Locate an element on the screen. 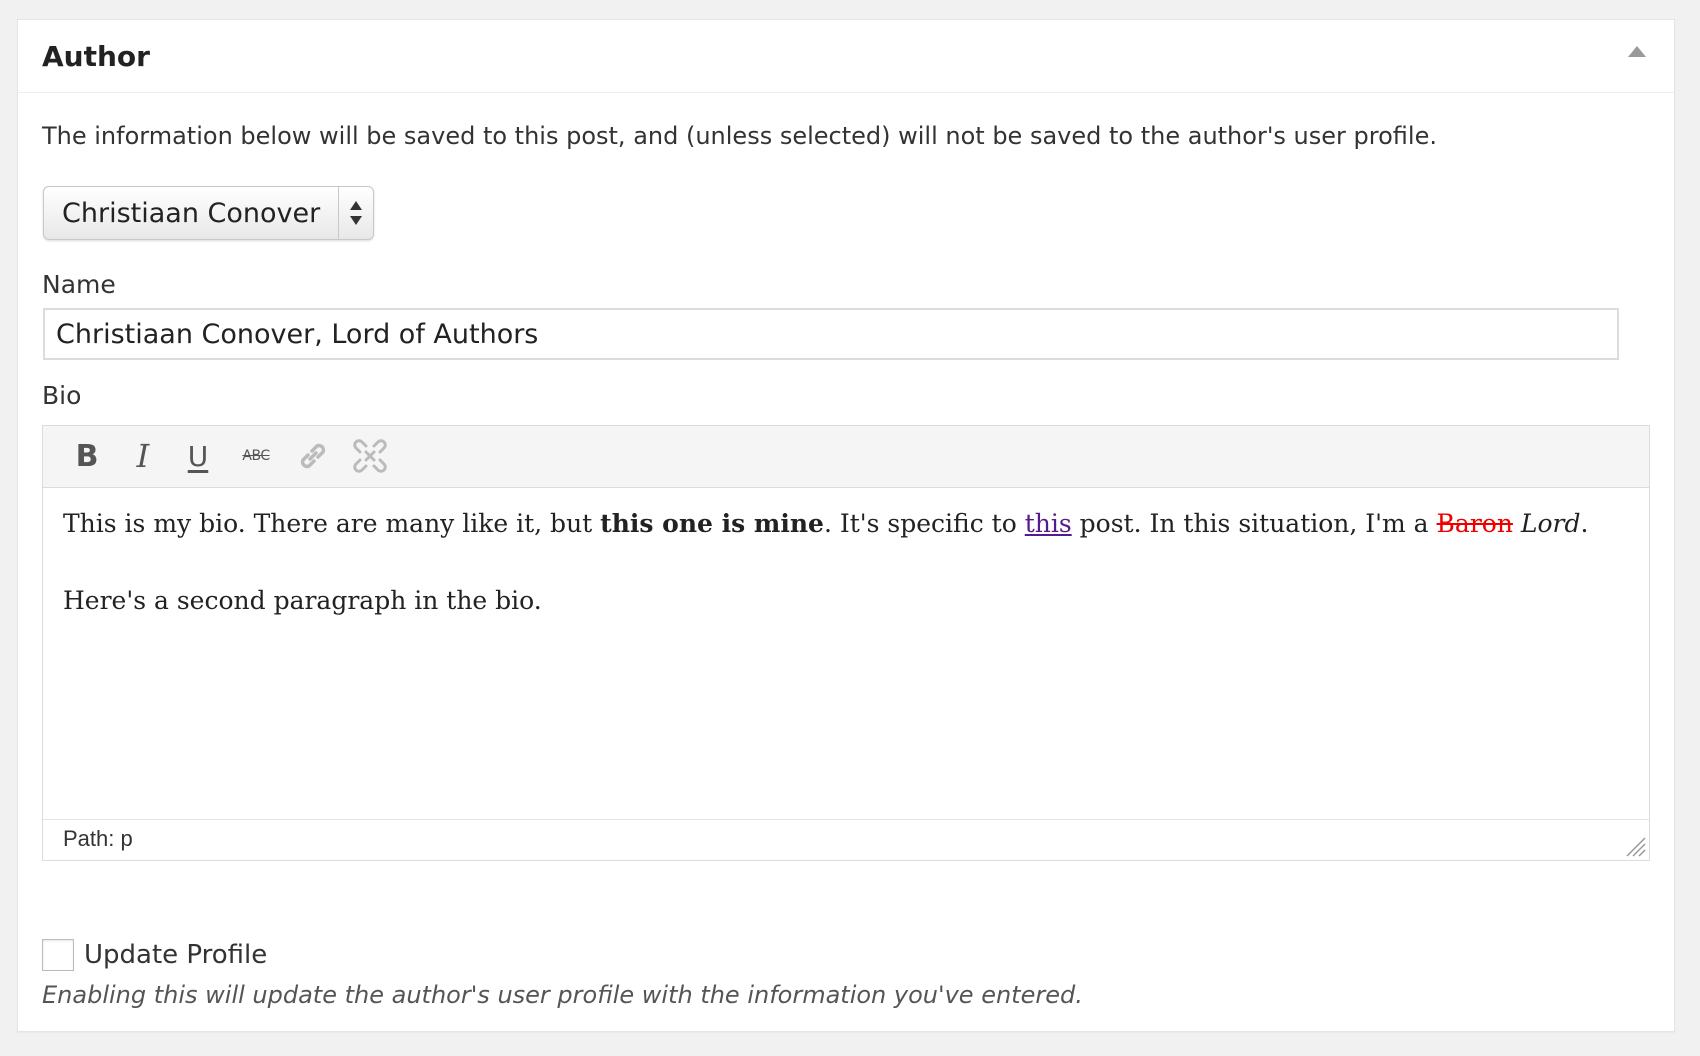 This screenshot has width=1700, height=1056. select-arrows-icon is located at coordinates (356, 213).